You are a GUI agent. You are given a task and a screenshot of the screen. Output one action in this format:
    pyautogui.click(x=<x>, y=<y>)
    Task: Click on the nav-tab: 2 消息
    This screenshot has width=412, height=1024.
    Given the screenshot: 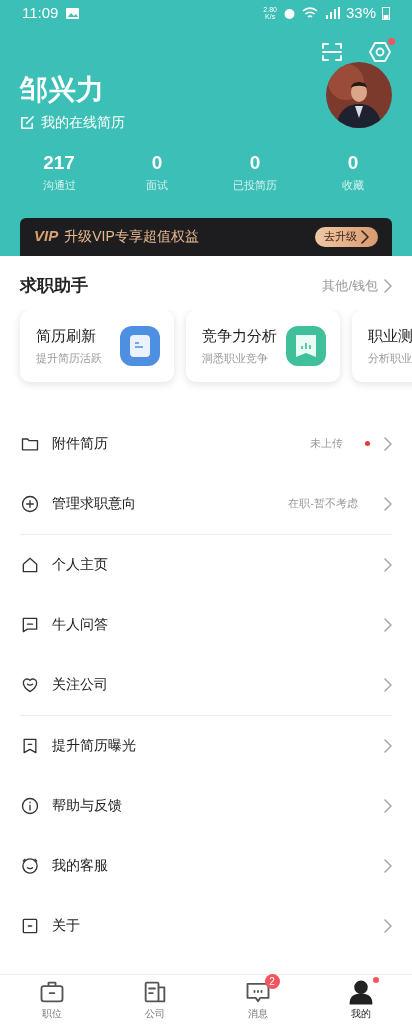 What is the action you would take?
    pyautogui.click(x=257, y=999)
    